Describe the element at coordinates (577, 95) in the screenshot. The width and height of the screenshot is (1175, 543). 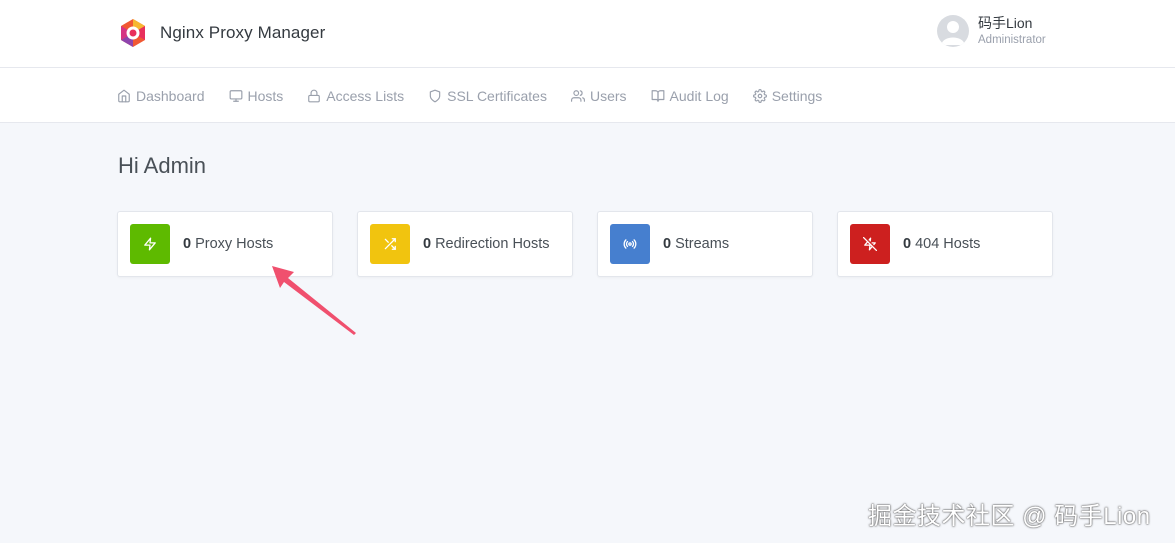
I see `users-icon` at that location.